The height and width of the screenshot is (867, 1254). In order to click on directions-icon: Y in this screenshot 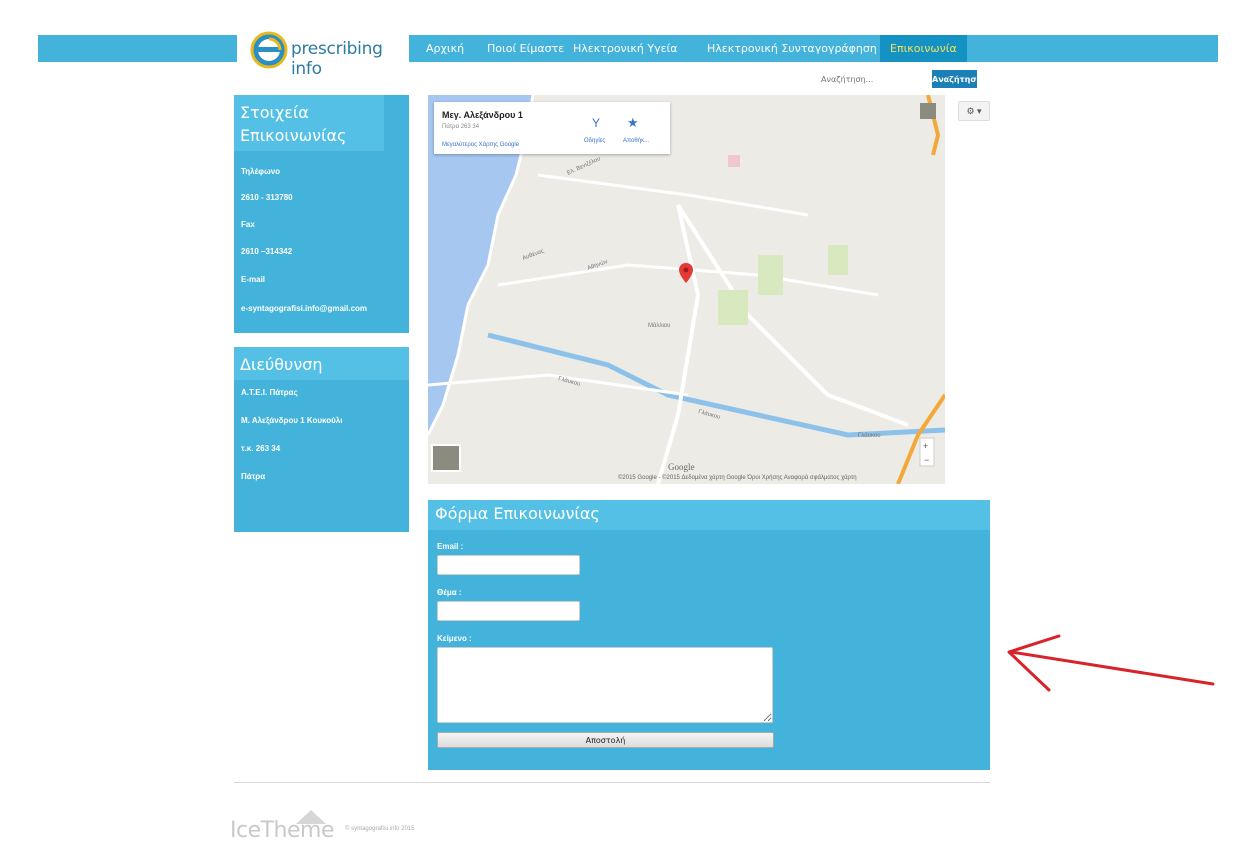, I will do `click(596, 123)`.